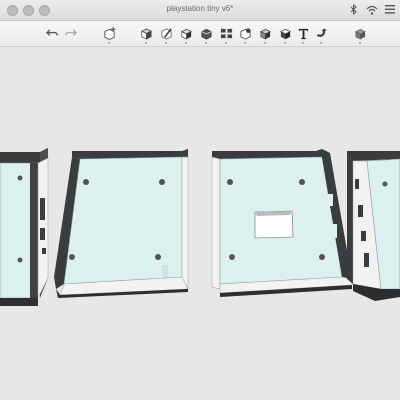 Image resolution: width=400 pixels, height=400 pixels. I want to click on box-primitive-icon, so click(146, 34).